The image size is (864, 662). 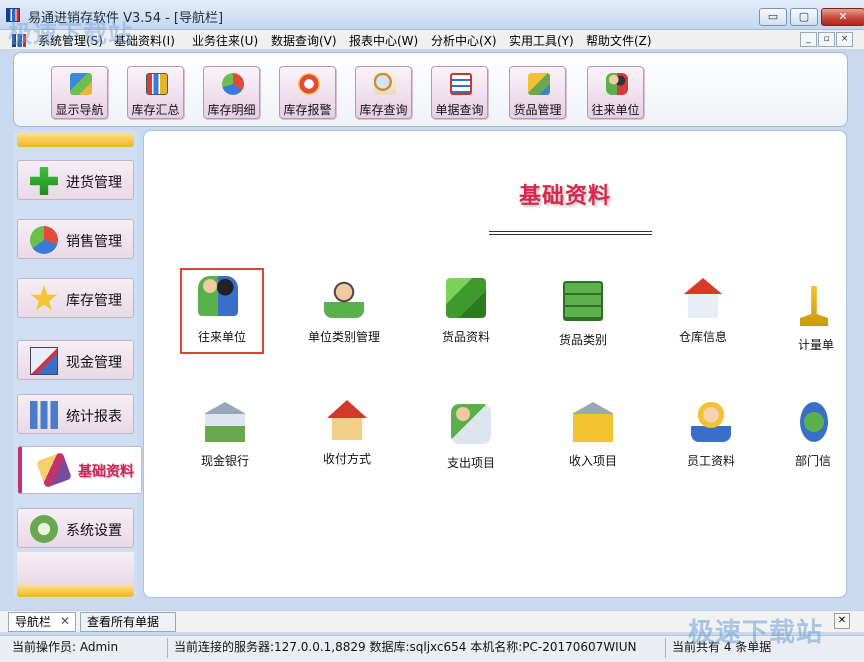 What do you see at coordinates (346, 459) in the screenshot?
I see `item-label: 收付方式` at bounding box center [346, 459].